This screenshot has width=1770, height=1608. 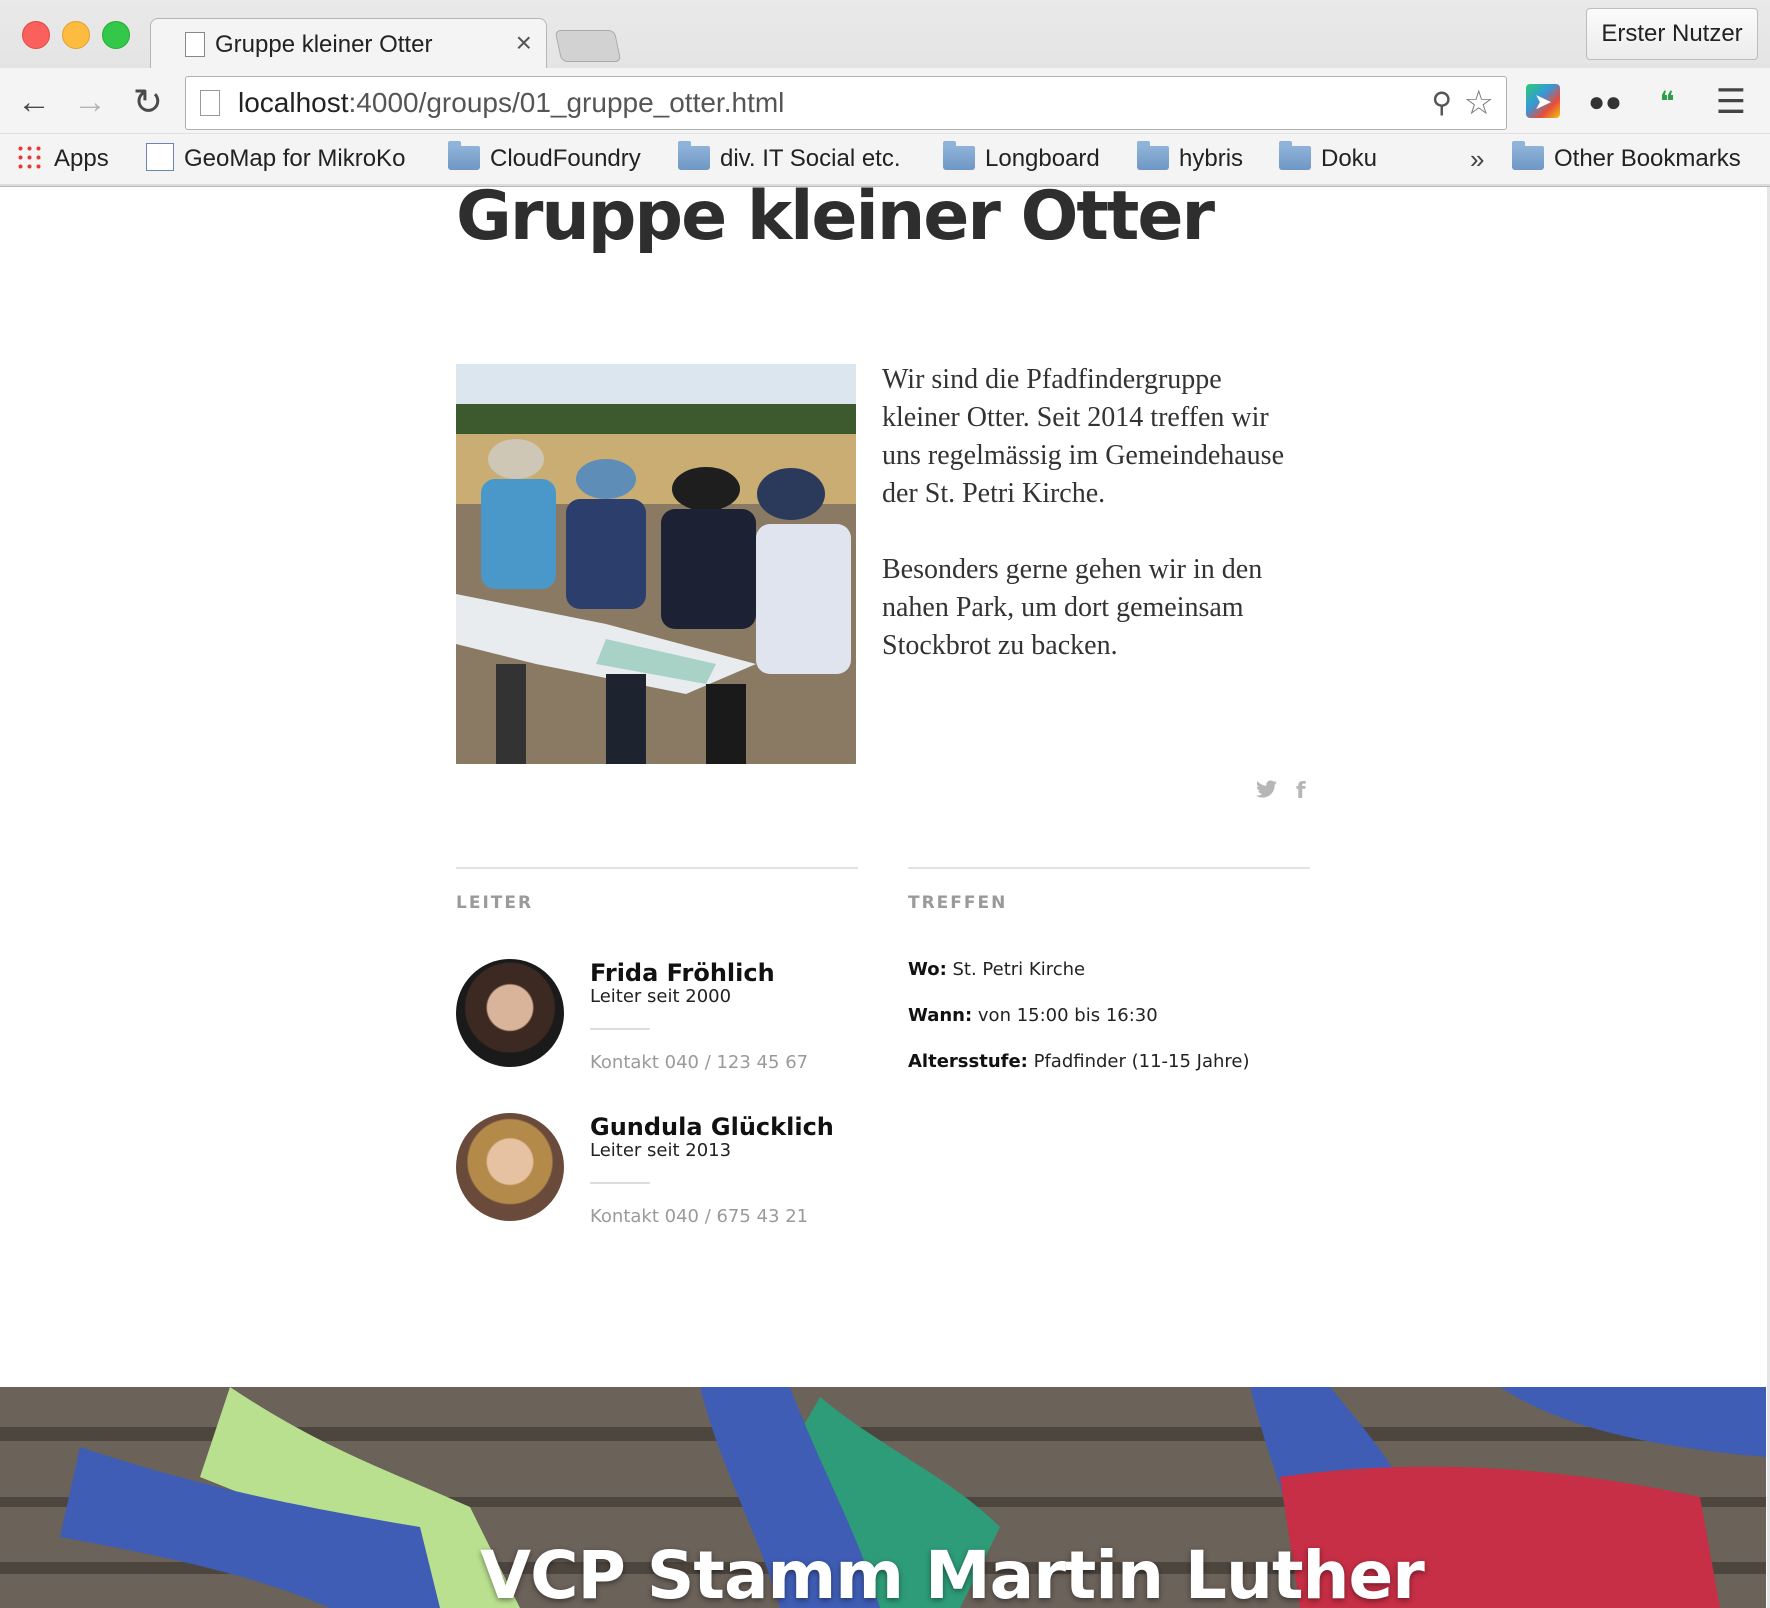 What do you see at coordinates (699, 1216) in the screenshot?
I see `leader-contact: Kontakt 040 / 675 43 21` at bounding box center [699, 1216].